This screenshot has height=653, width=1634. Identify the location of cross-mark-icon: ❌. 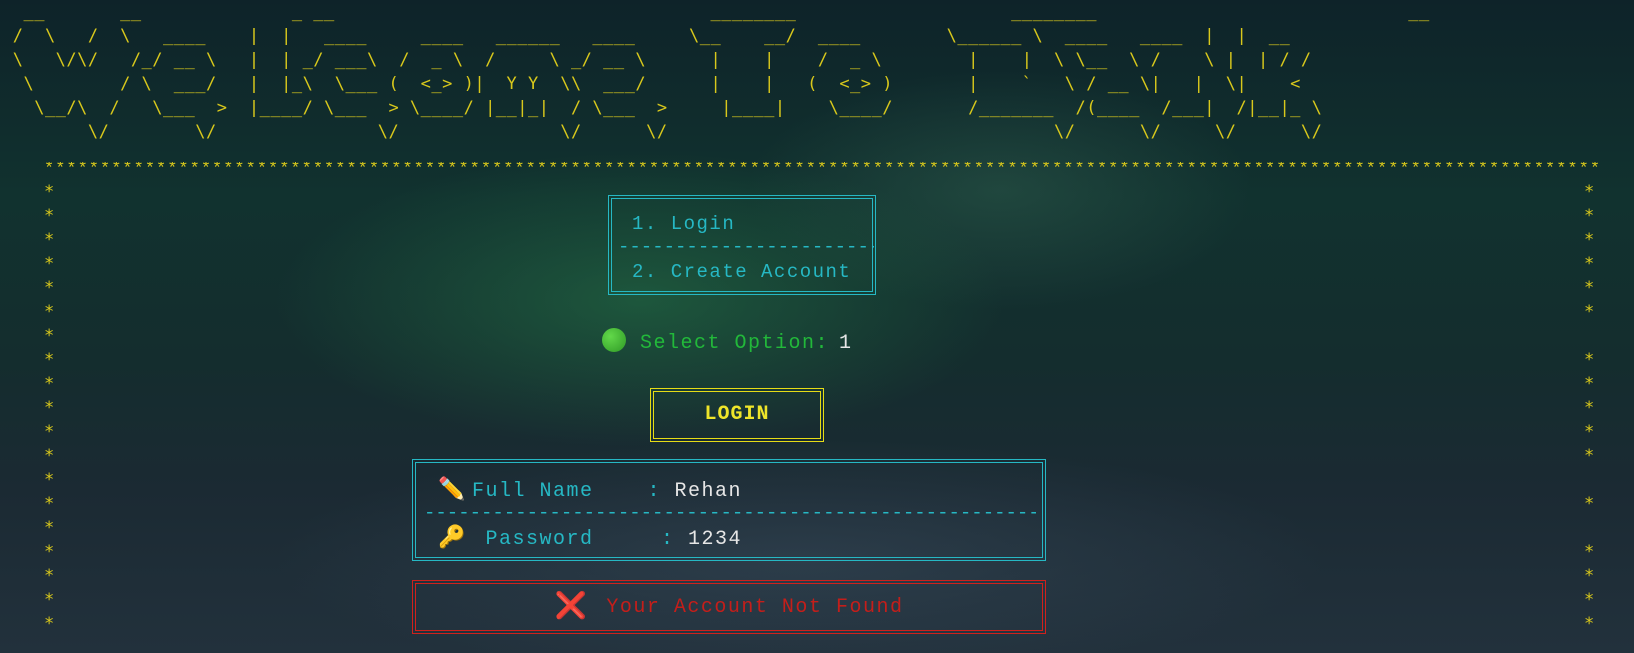
(571, 607).